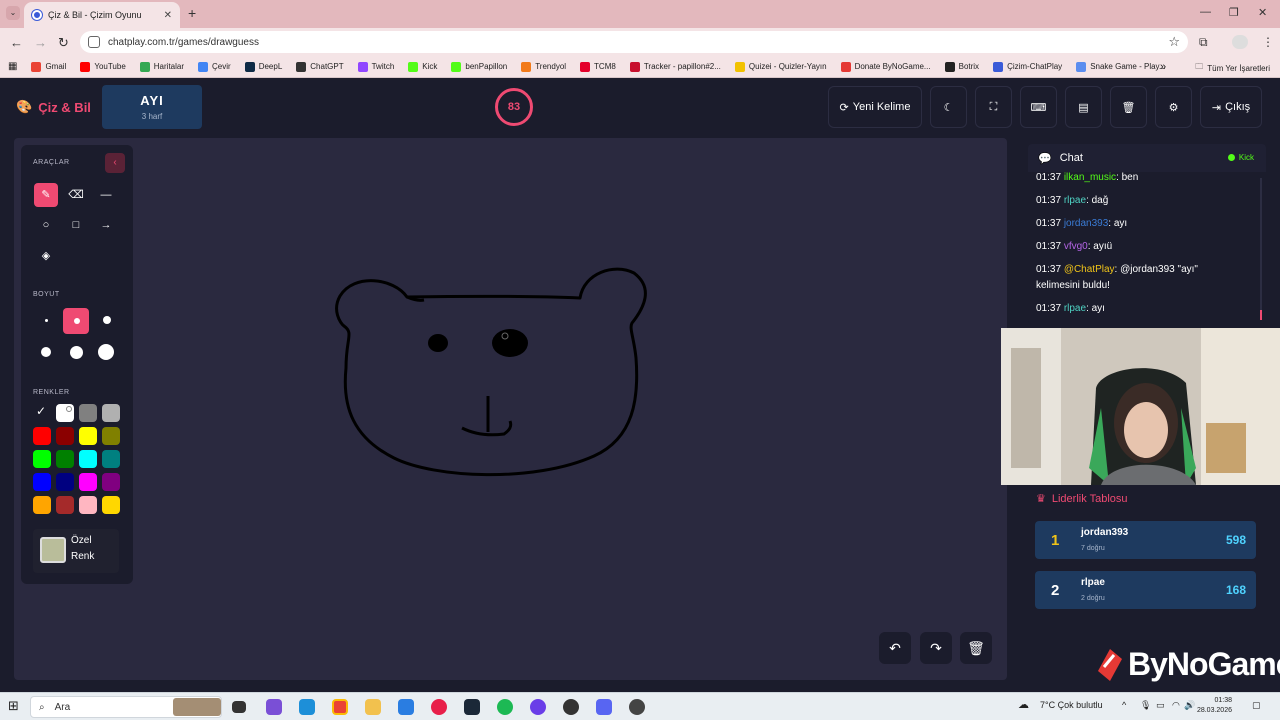  I want to click on bookmark-item: Botrix, so click(961, 66).